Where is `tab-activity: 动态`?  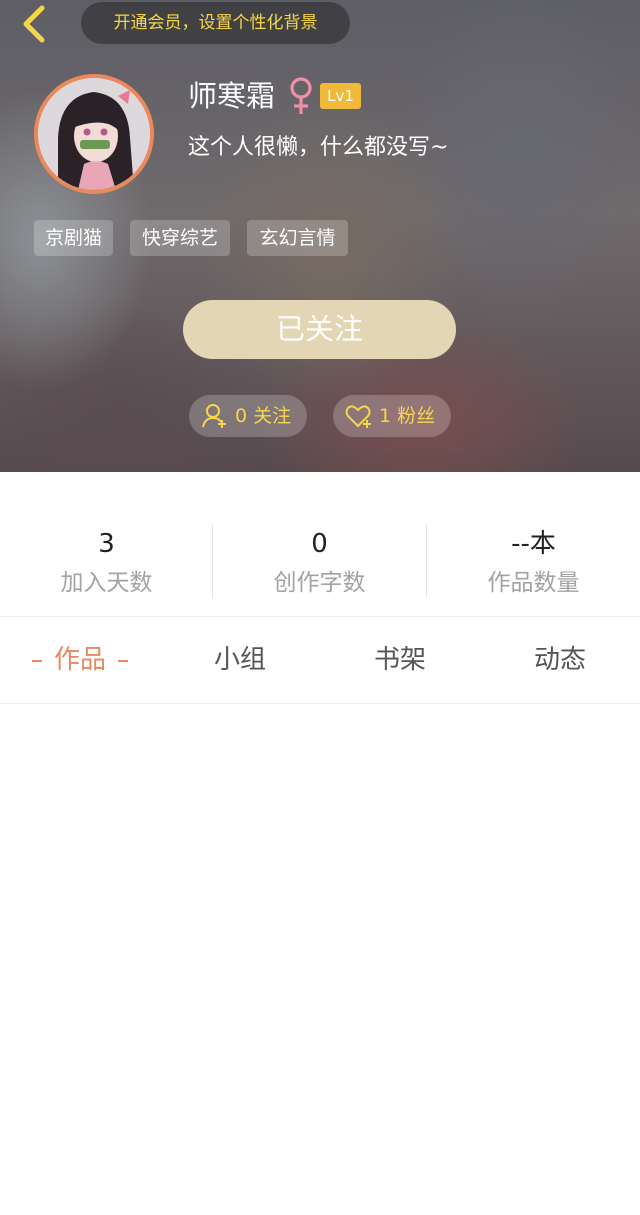
tab-activity: 动态 is located at coordinates (560, 660).